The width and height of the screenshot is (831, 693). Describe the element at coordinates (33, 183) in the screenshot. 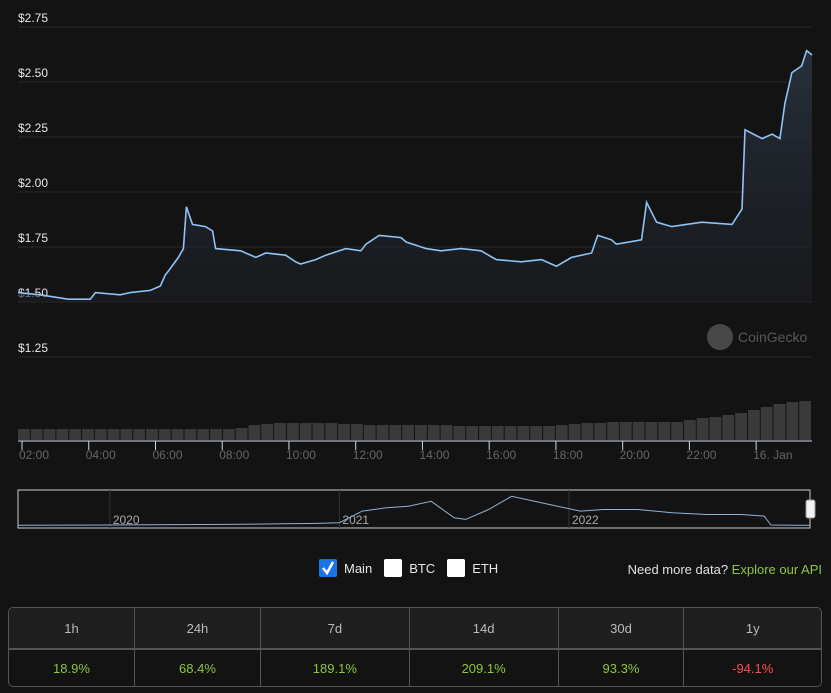

I see `y-tick-label: $2.00` at that location.